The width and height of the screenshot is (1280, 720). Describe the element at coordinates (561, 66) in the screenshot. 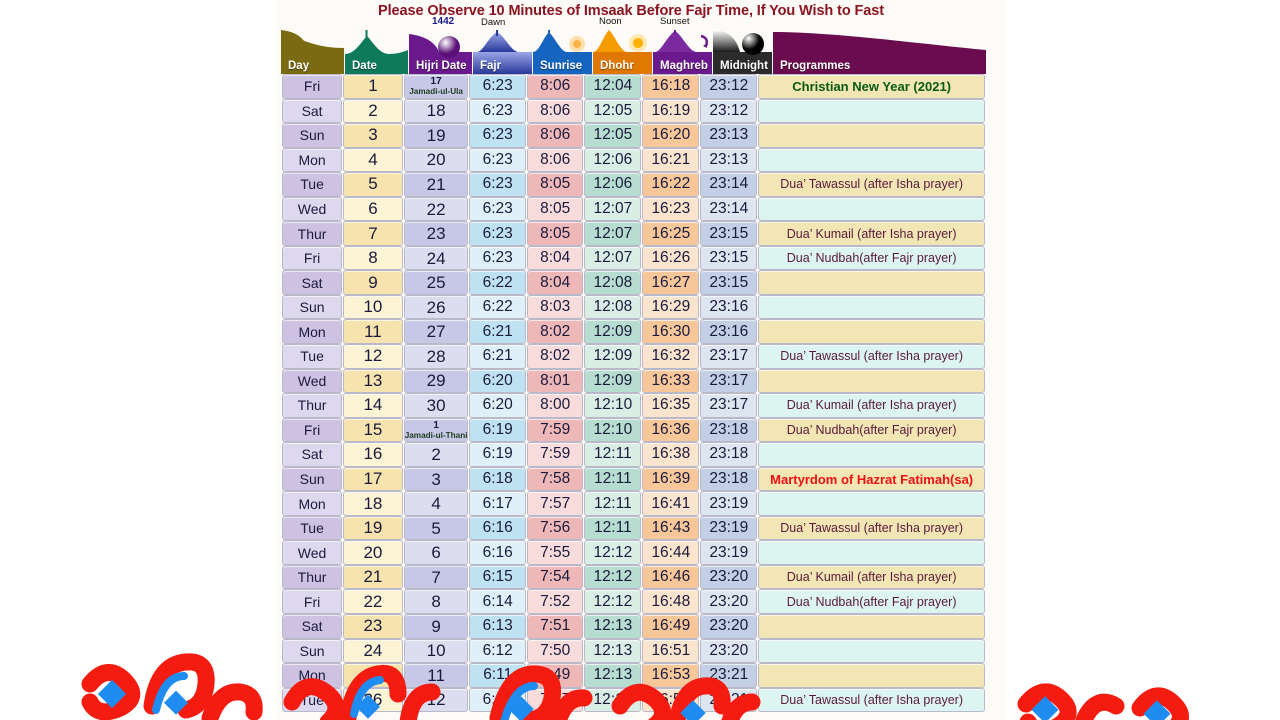

I see `column-header-sunrise-label: Sunrise` at that location.